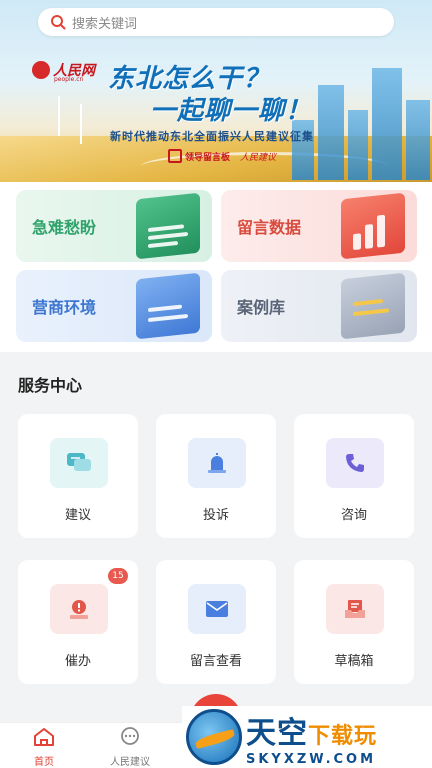  I want to click on drafts-tray-icon, so click(355, 609).